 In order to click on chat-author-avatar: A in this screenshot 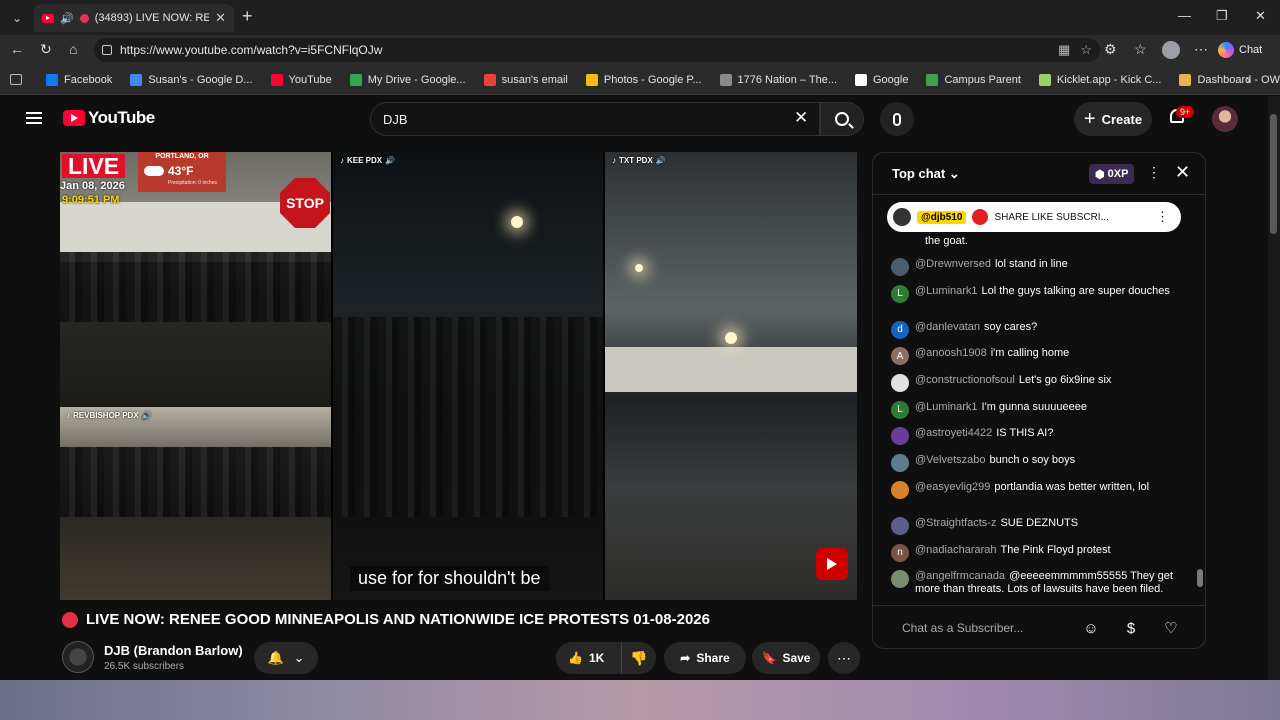, I will do `click(900, 356)`.